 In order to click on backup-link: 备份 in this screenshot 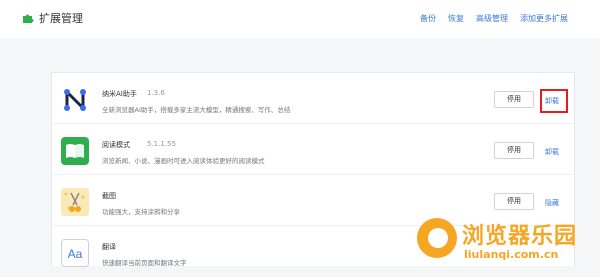, I will do `click(428, 18)`.